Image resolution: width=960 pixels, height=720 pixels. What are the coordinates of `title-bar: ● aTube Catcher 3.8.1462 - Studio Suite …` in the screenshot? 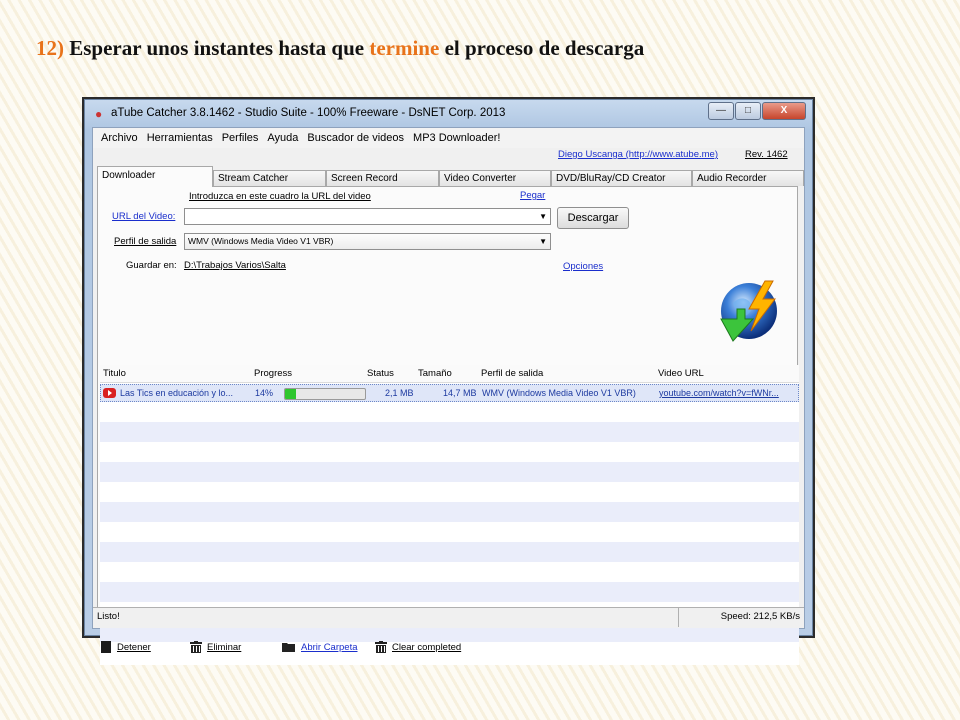 It's located at (448, 113).